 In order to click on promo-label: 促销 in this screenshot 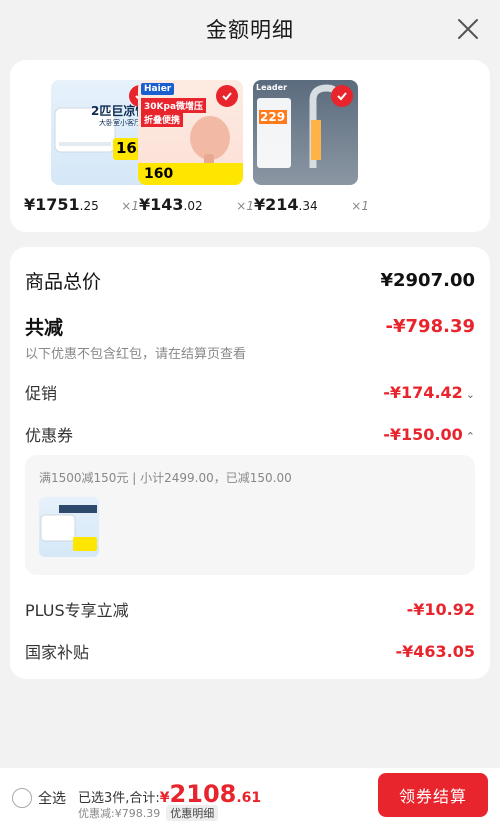, I will do `click(41, 393)`.